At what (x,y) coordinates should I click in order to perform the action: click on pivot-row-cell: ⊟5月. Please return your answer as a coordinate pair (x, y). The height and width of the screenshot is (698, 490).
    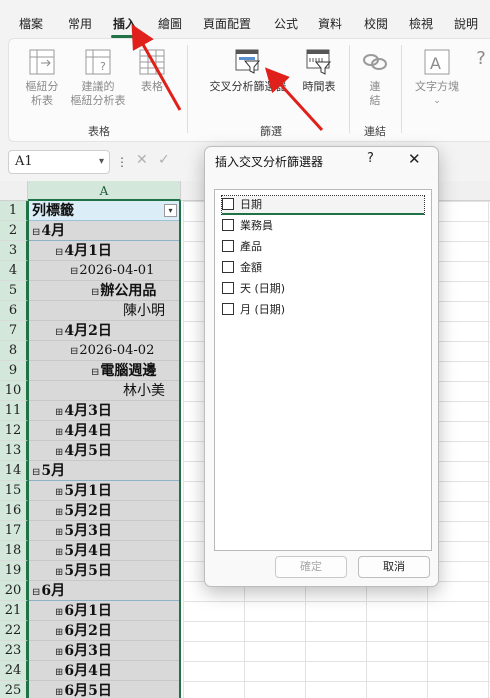
    Looking at the image, I should click on (104, 471).